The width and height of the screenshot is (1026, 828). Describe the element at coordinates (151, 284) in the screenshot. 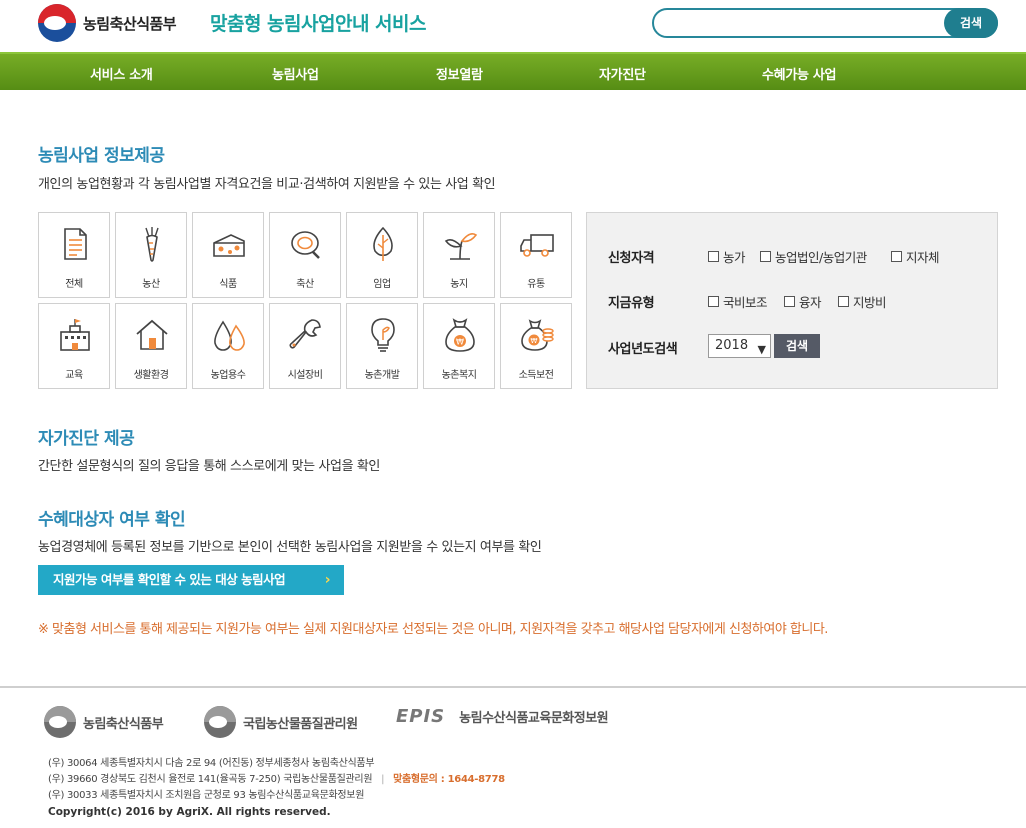

I see `category-label: 농산` at that location.